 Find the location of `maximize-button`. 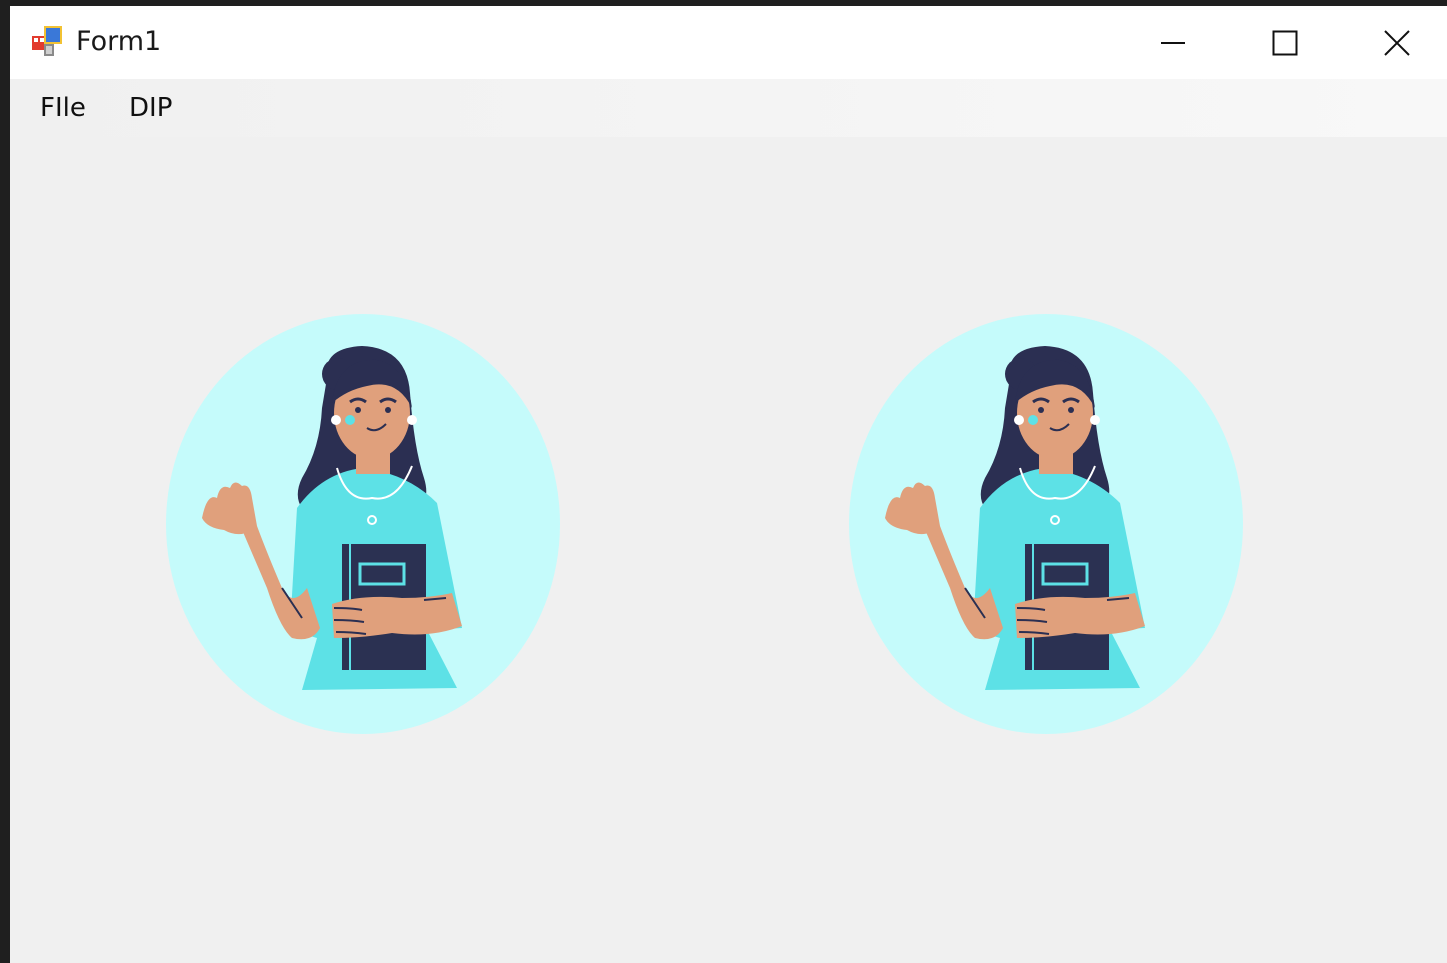

maximize-button is located at coordinates (1285, 42).